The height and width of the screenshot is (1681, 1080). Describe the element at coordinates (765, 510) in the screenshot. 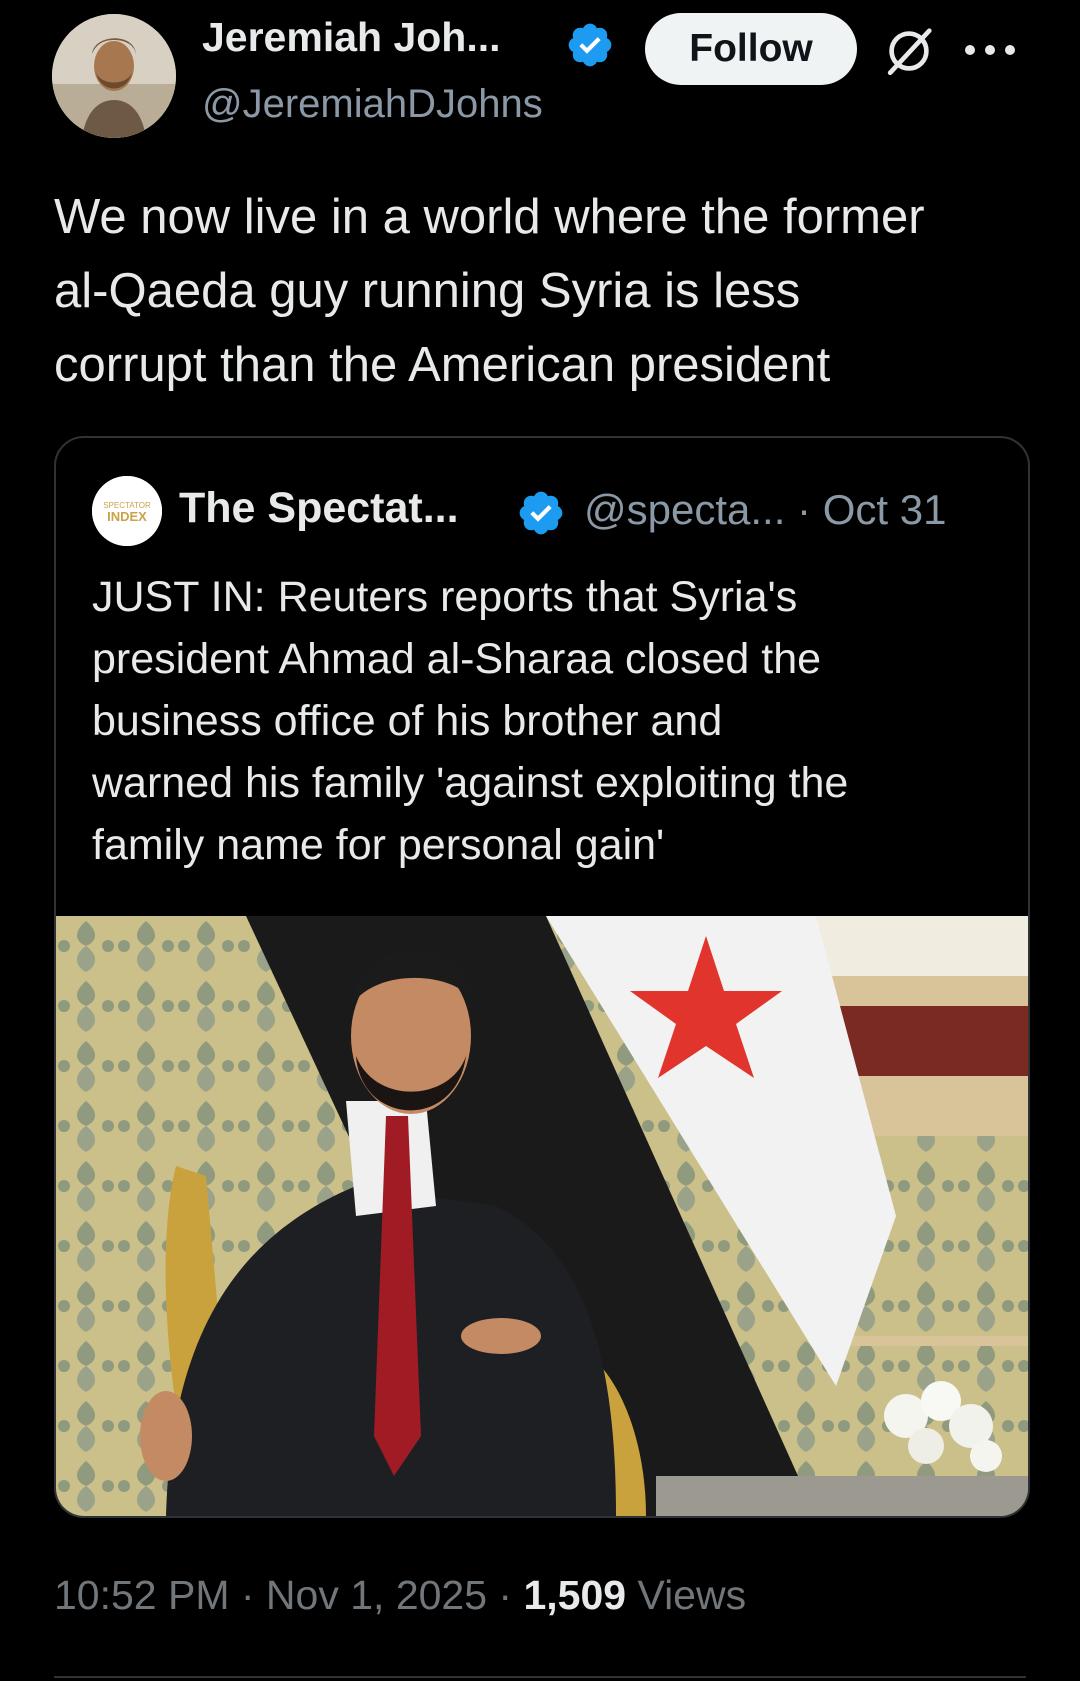

I see `quoted-handle-date: @specta... · Oct 31` at that location.